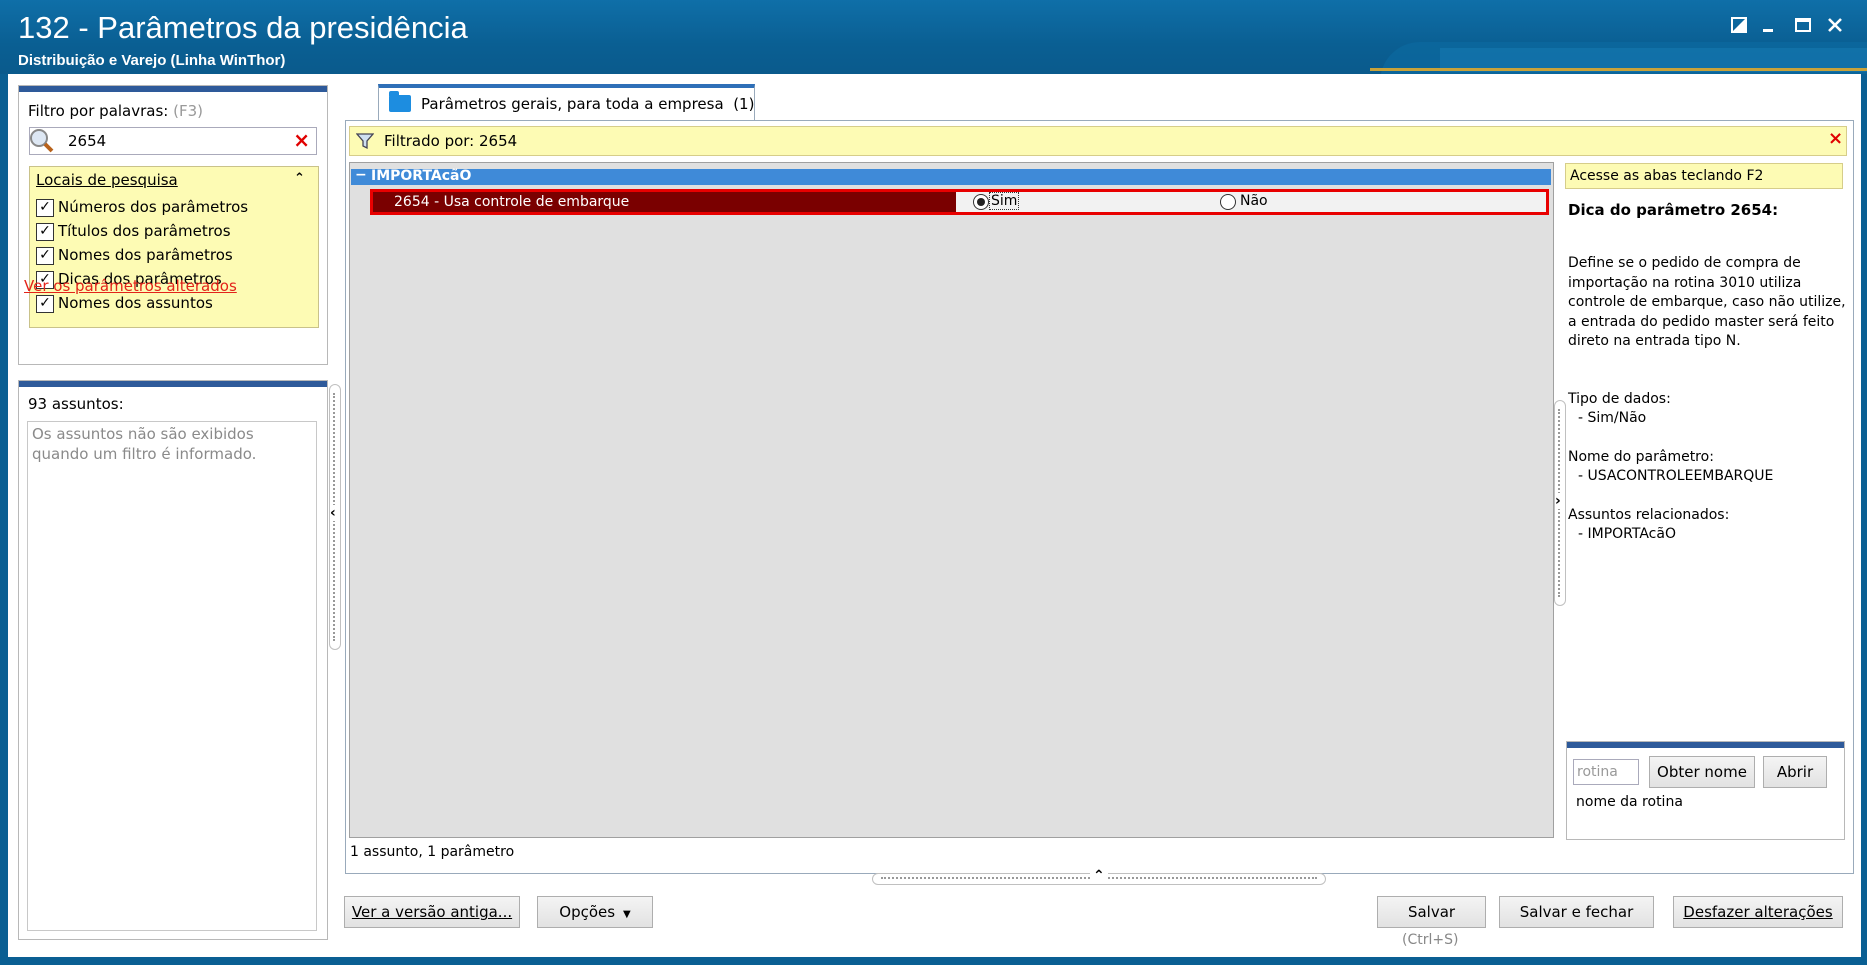 The image size is (1867, 965). I want to click on tab-label-text: Parâmetros gerais, para toda a empresa, so click(572, 104).